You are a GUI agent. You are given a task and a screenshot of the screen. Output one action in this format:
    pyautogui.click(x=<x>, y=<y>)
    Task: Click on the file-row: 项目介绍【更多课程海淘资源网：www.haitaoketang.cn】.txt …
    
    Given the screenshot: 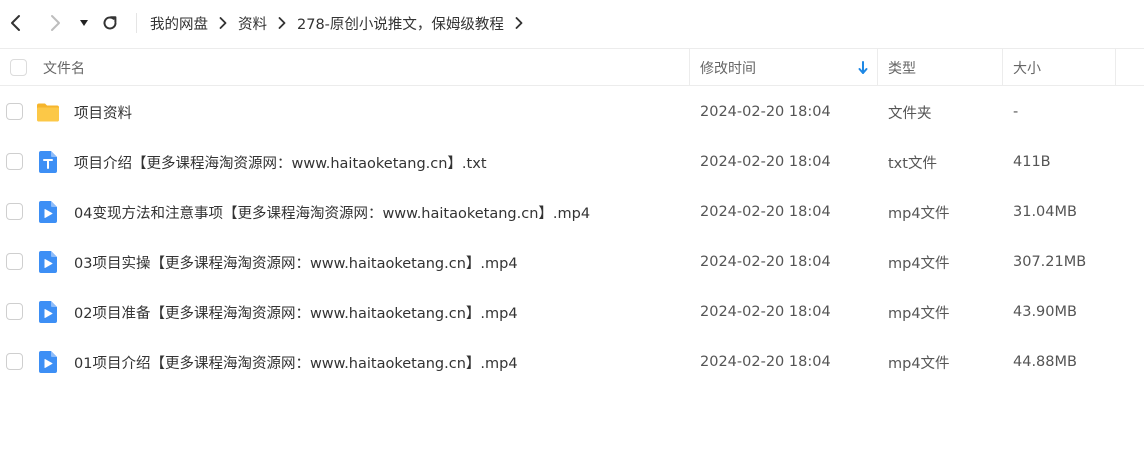 What is the action you would take?
    pyautogui.click(x=572, y=162)
    